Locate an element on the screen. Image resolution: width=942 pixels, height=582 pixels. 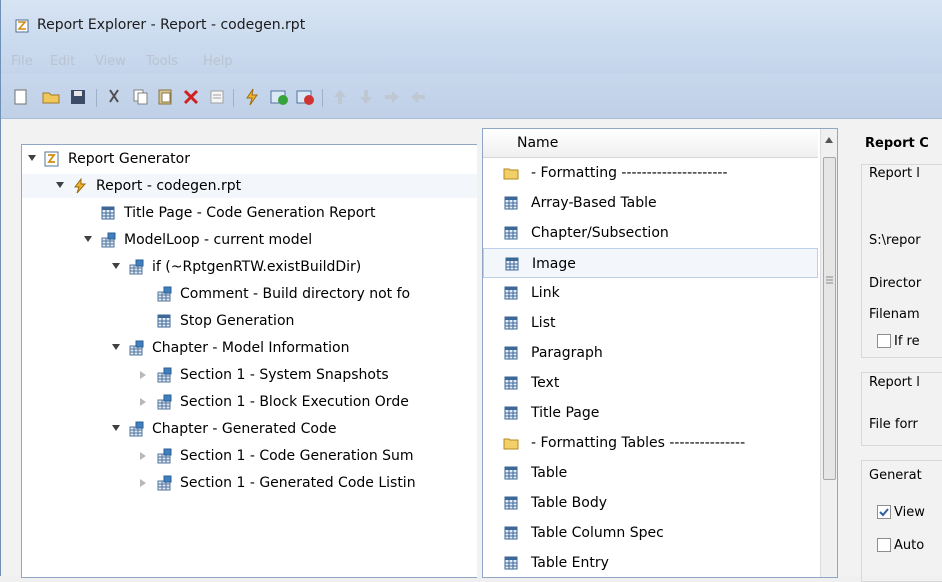
component-list-item: Array-Based Table is located at coordinates (650, 203).